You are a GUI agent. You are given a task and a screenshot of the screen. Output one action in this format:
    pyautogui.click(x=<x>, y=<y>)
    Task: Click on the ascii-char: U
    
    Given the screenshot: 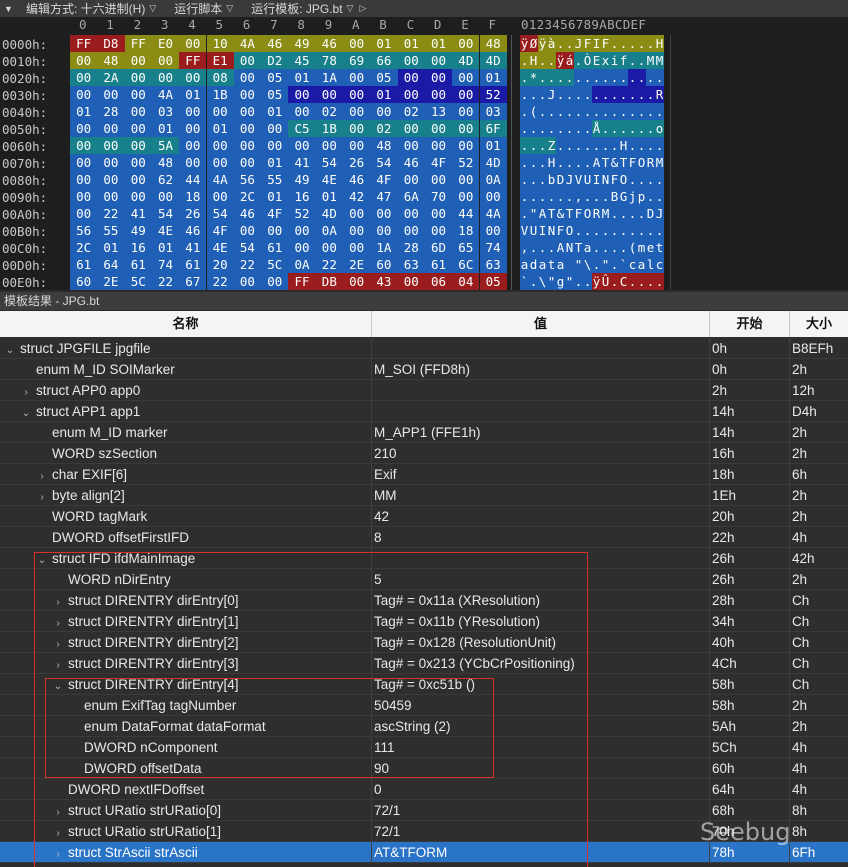 What is the action you would take?
    pyautogui.click(x=533, y=230)
    